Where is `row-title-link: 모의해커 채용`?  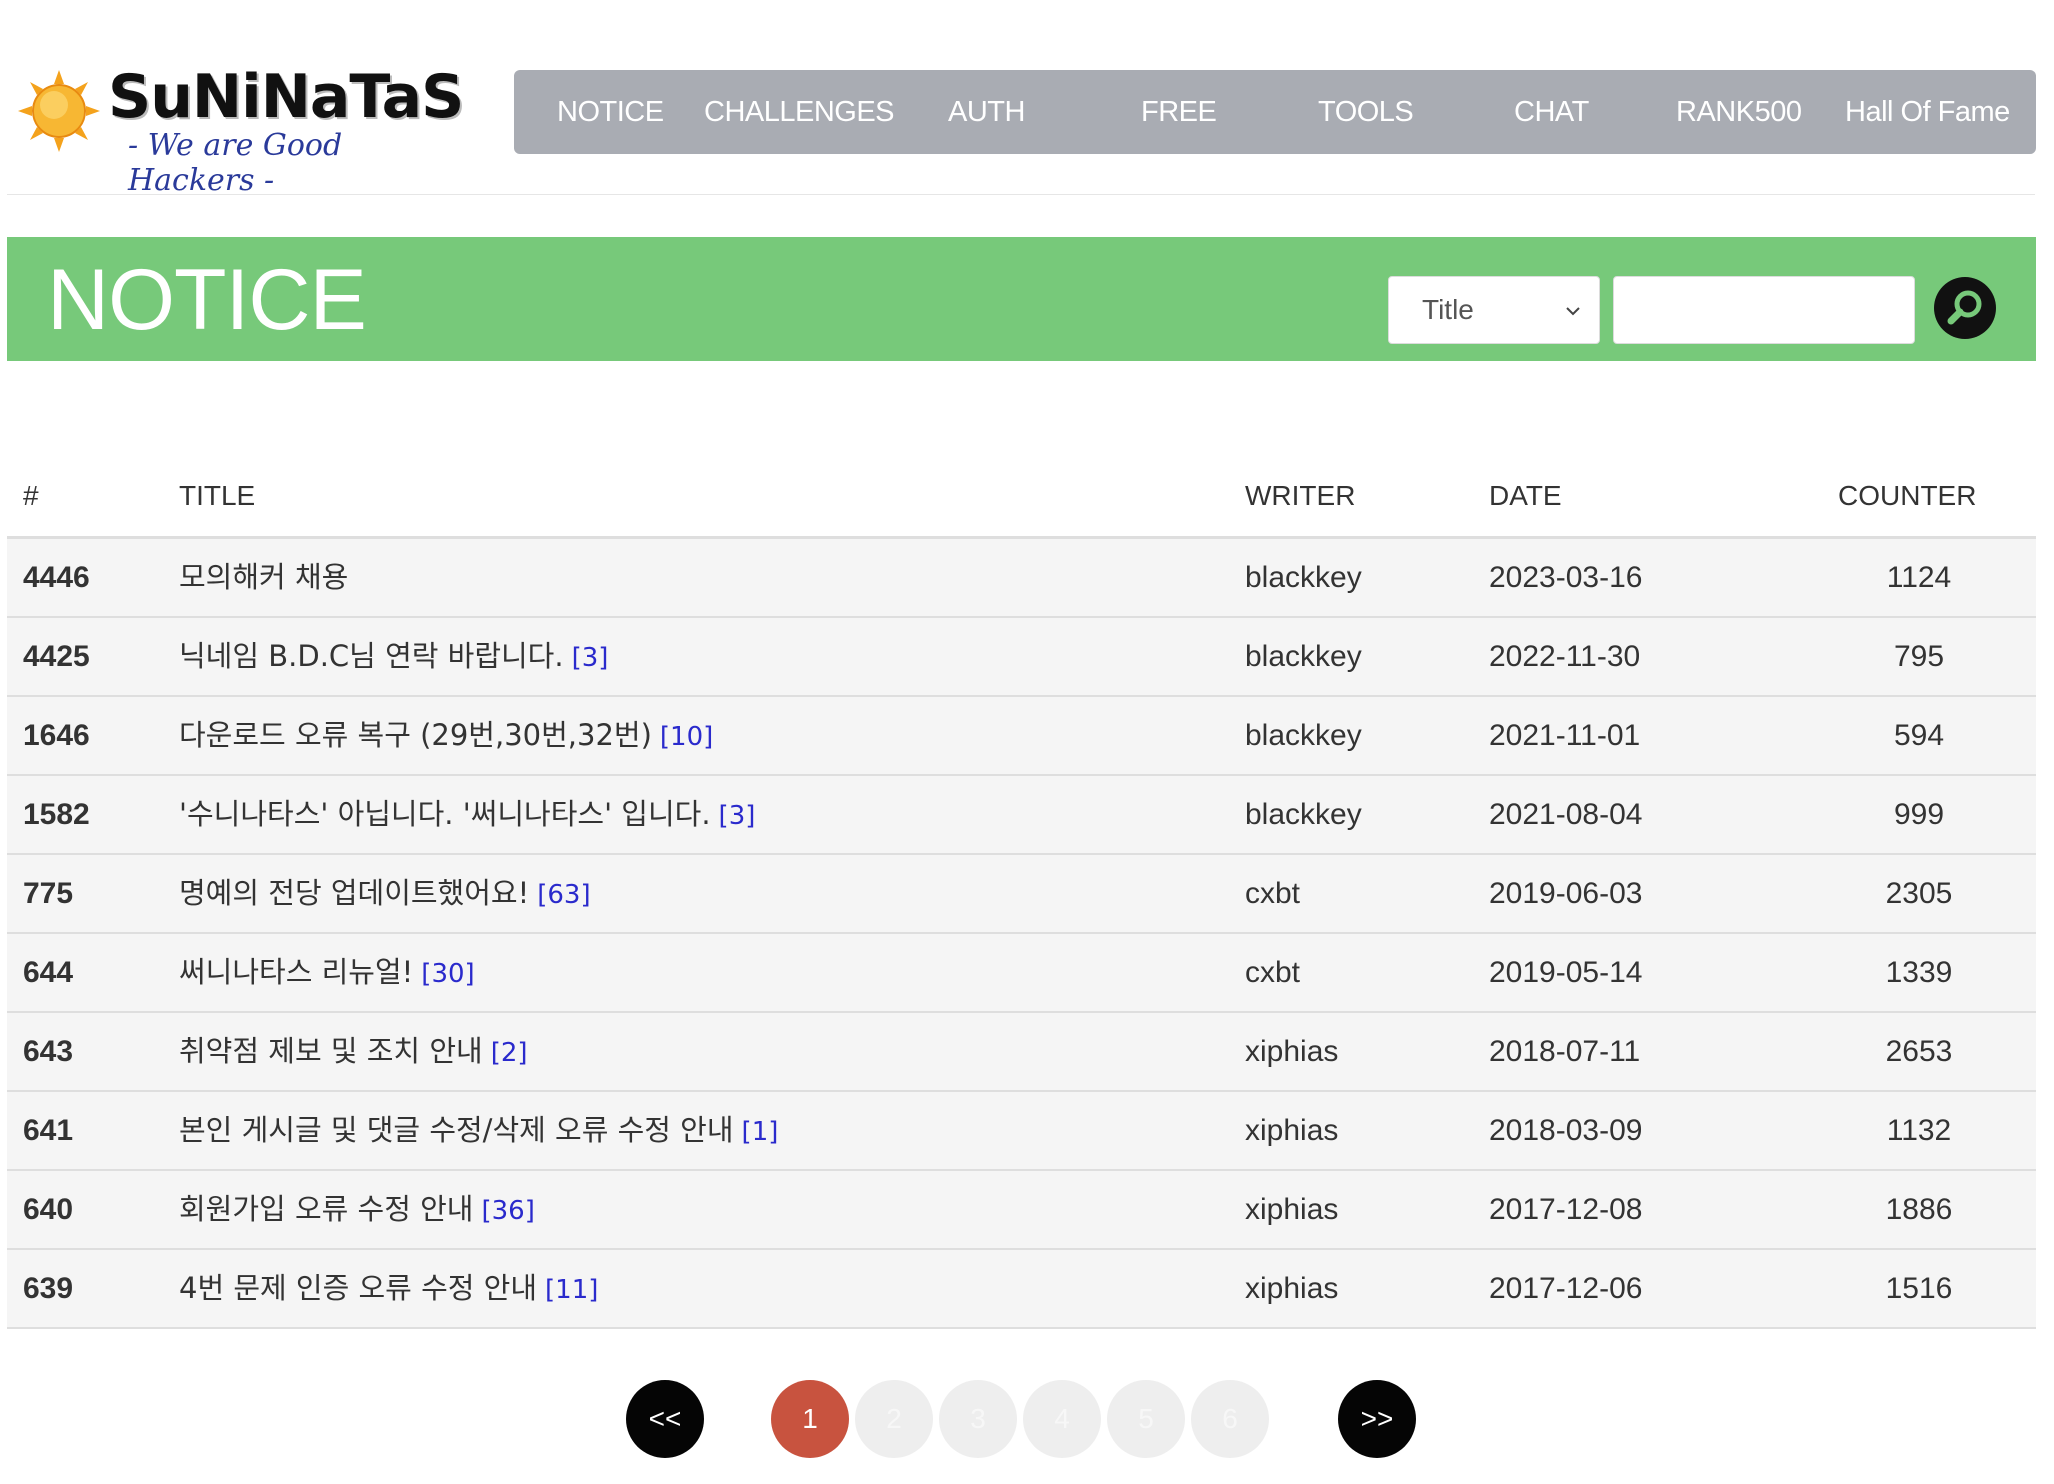 row-title-link: 모의해커 채용 is located at coordinates (267, 578).